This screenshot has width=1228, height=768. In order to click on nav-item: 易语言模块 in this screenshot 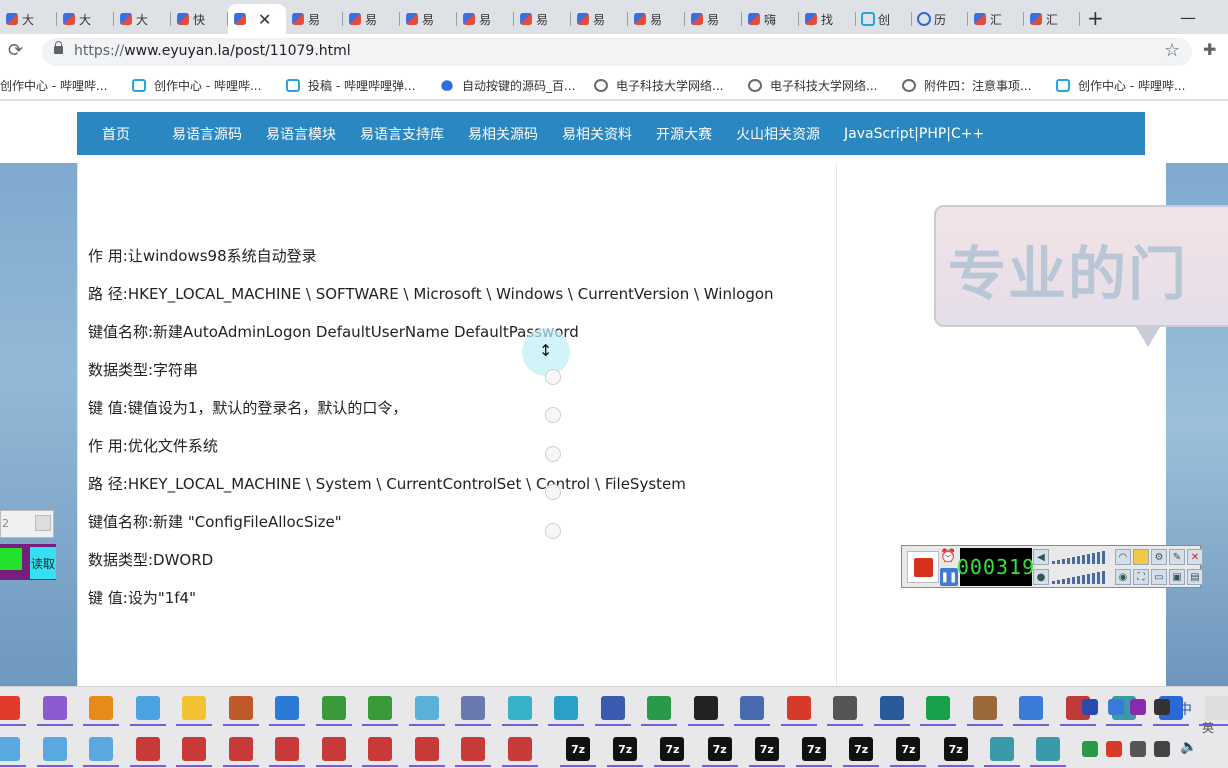, I will do `click(301, 134)`.